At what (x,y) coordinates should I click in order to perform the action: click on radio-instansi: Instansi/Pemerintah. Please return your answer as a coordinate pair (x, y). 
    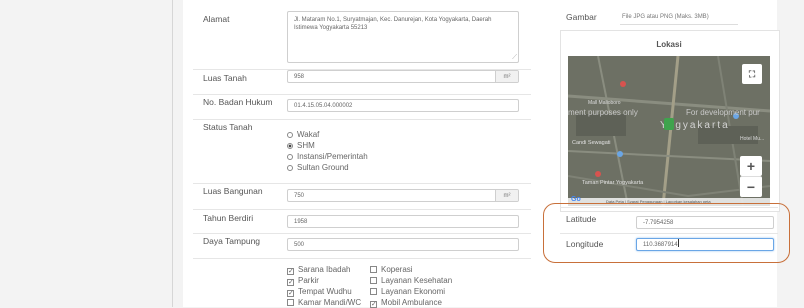
    Looking at the image, I should click on (327, 156).